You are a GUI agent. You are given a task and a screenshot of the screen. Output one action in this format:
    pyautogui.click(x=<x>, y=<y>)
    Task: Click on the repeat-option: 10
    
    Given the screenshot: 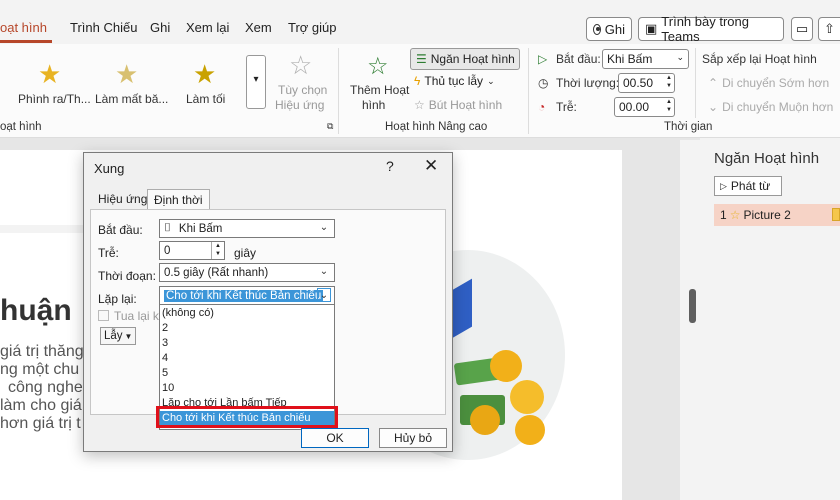 What is the action you would take?
    pyautogui.click(x=168, y=388)
    